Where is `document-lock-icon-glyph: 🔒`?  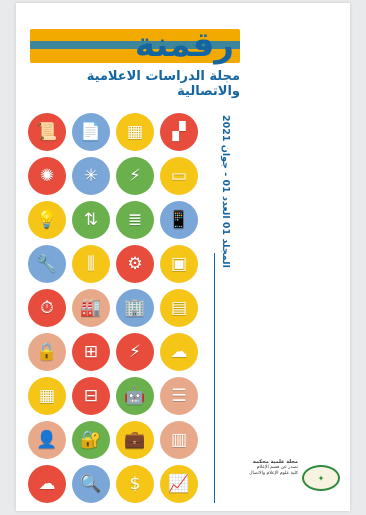 document-lock-icon-glyph: 🔒 is located at coordinates (47, 351).